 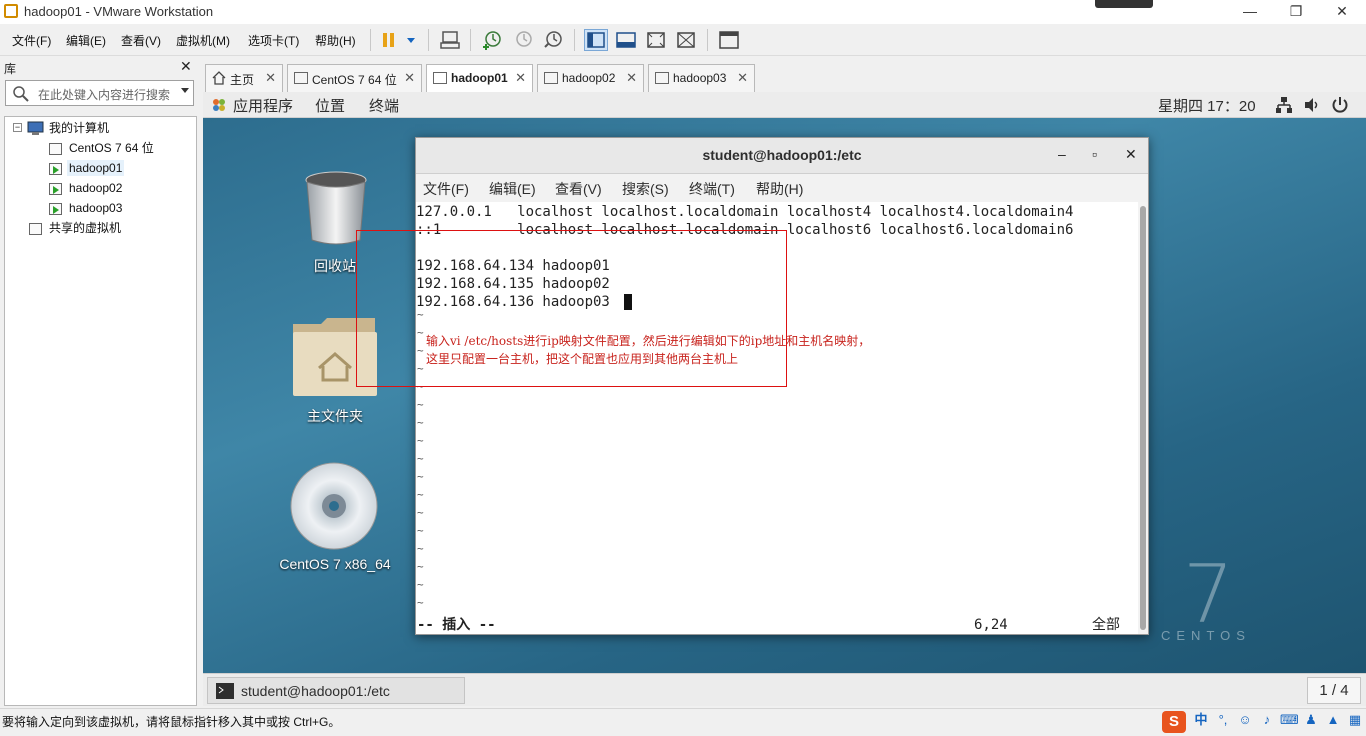 What do you see at coordinates (186, 66) in the screenshot?
I see `library-close-button: ✕` at bounding box center [186, 66].